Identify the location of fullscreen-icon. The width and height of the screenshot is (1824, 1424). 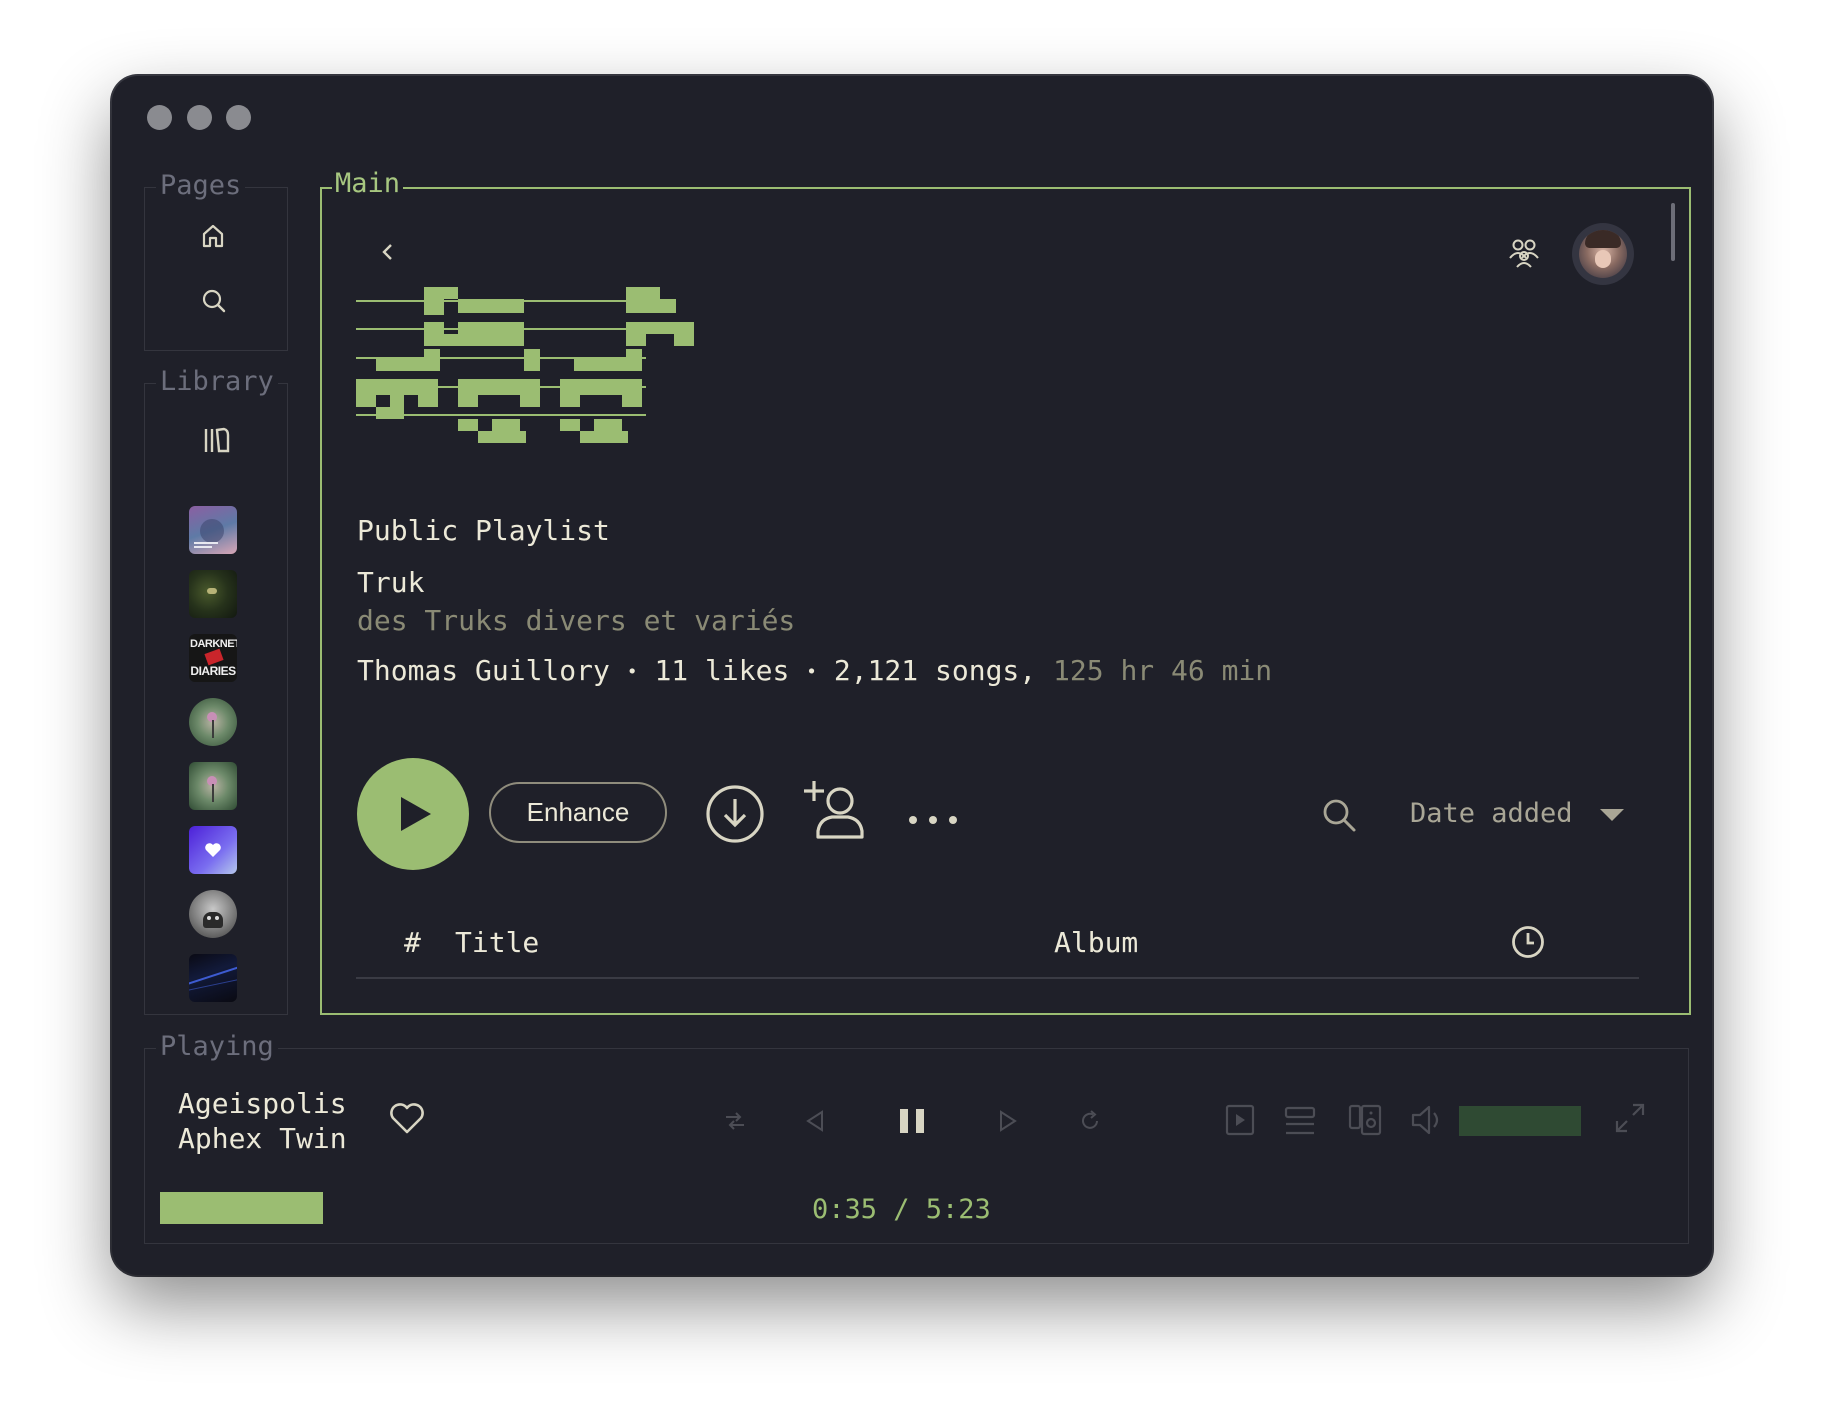
(1630, 1120).